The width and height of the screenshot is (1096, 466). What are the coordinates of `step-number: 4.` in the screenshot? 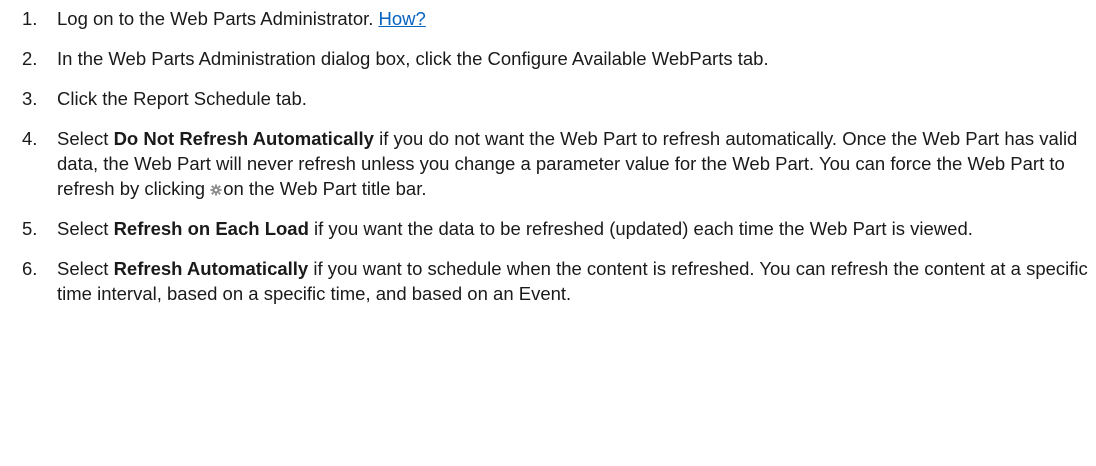 It's located at (30, 138).